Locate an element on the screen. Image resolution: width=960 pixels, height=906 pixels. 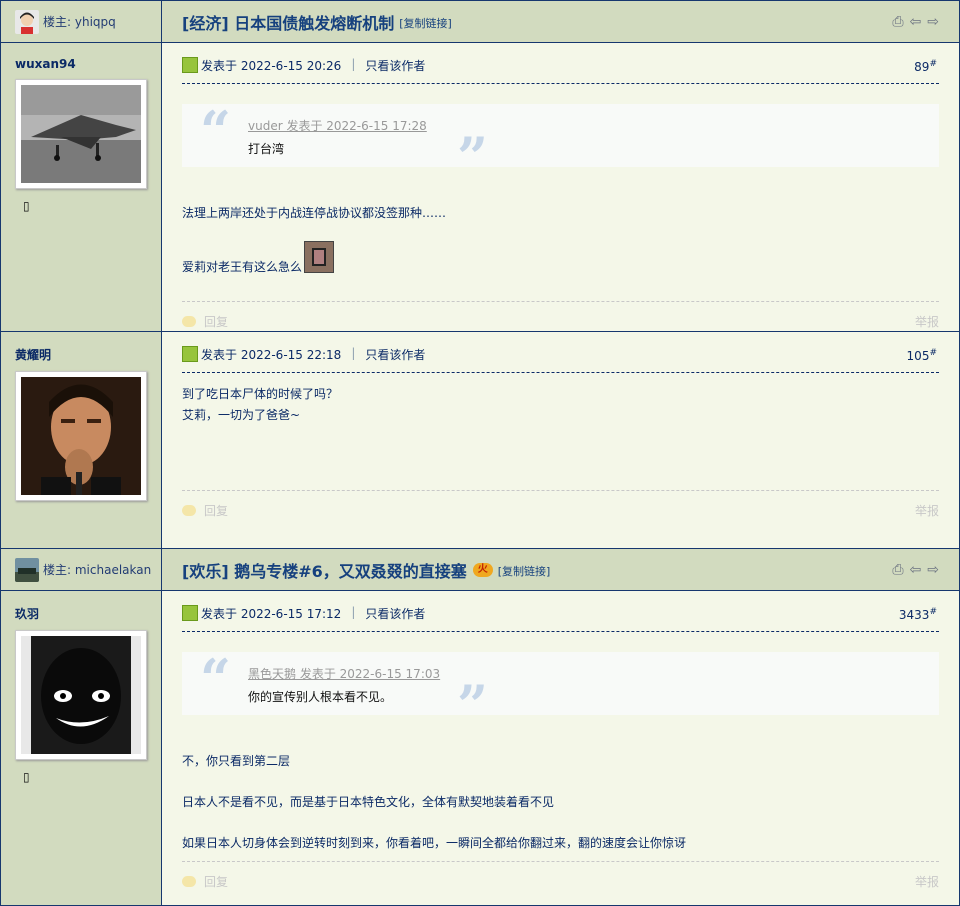
post-body: 法理上两岸还处于内战连停战协议都没签那种…… 爱莉对老王有这么急么 is located at coordinates (560, 239).